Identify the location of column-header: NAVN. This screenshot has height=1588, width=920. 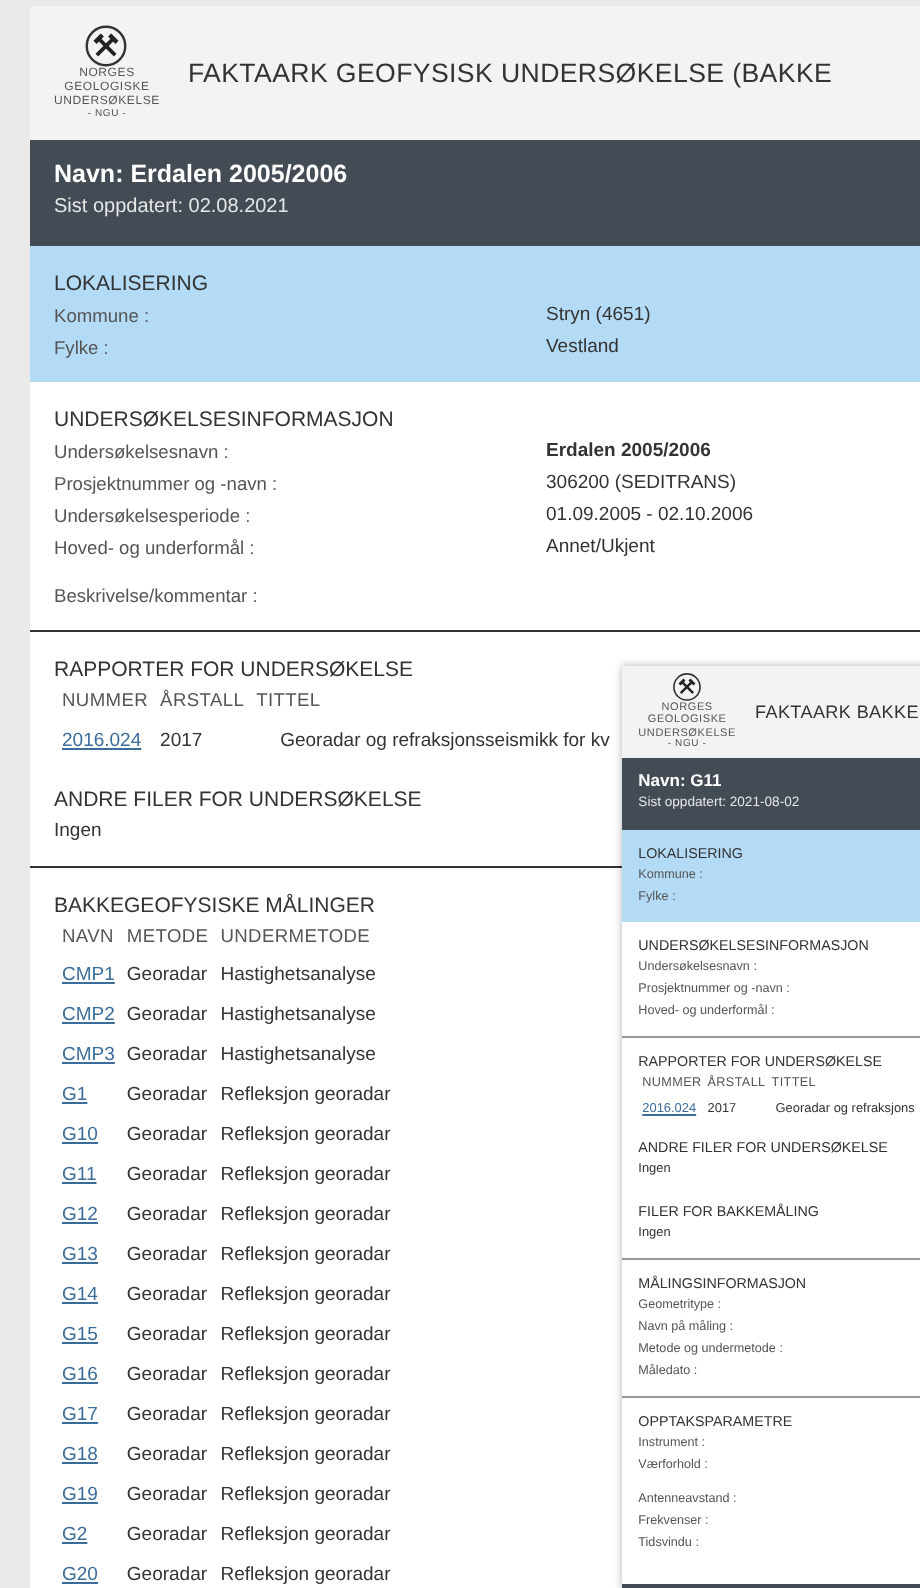
(88, 937).